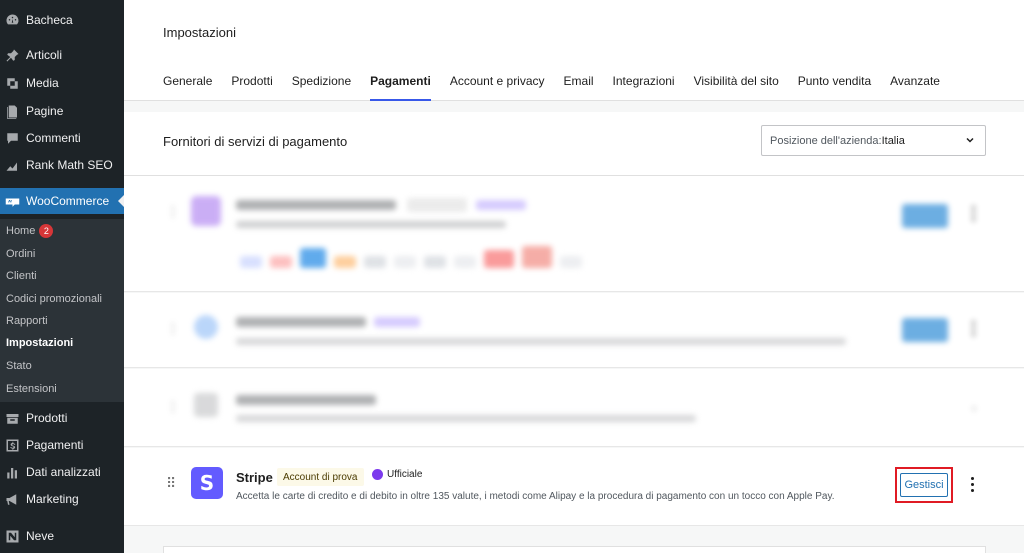 The width and height of the screenshot is (1024, 553). Describe the element at coordinates (46, 231) in the screenshot. I see `notification-badge: 2` at that location.